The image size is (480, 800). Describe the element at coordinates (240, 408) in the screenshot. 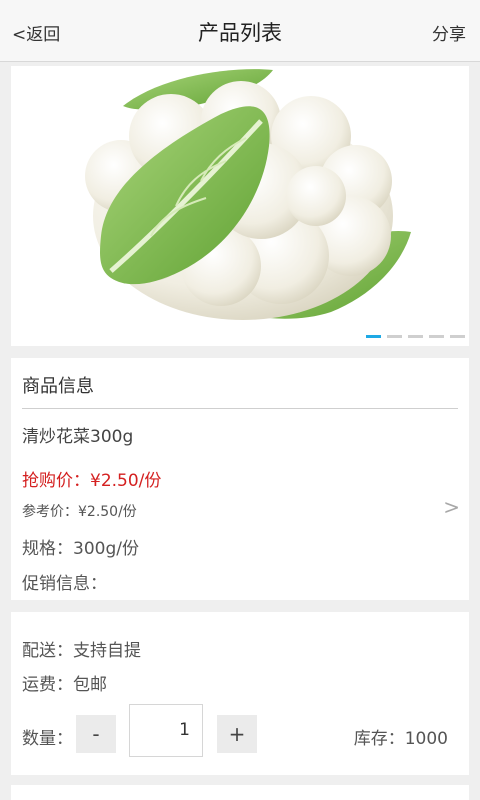

I see `divider` at that location.